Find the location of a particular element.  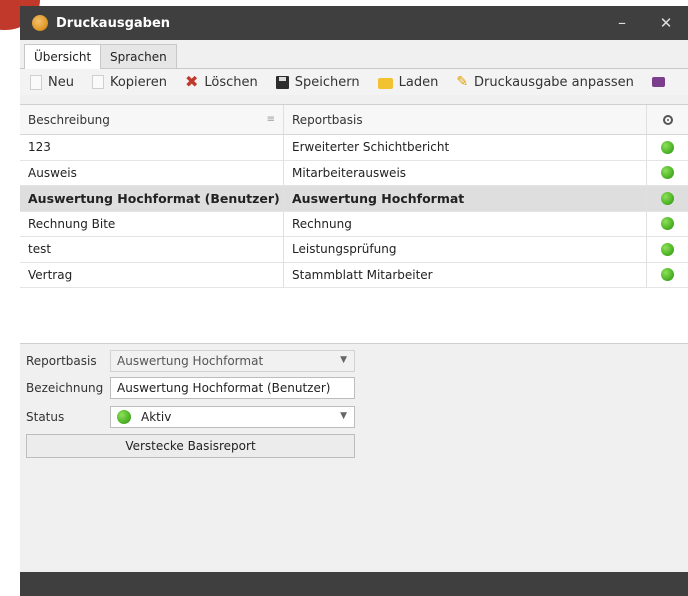

customize-button: ✎ Druckausgabe anpassen is located at coordinates (545, 82).